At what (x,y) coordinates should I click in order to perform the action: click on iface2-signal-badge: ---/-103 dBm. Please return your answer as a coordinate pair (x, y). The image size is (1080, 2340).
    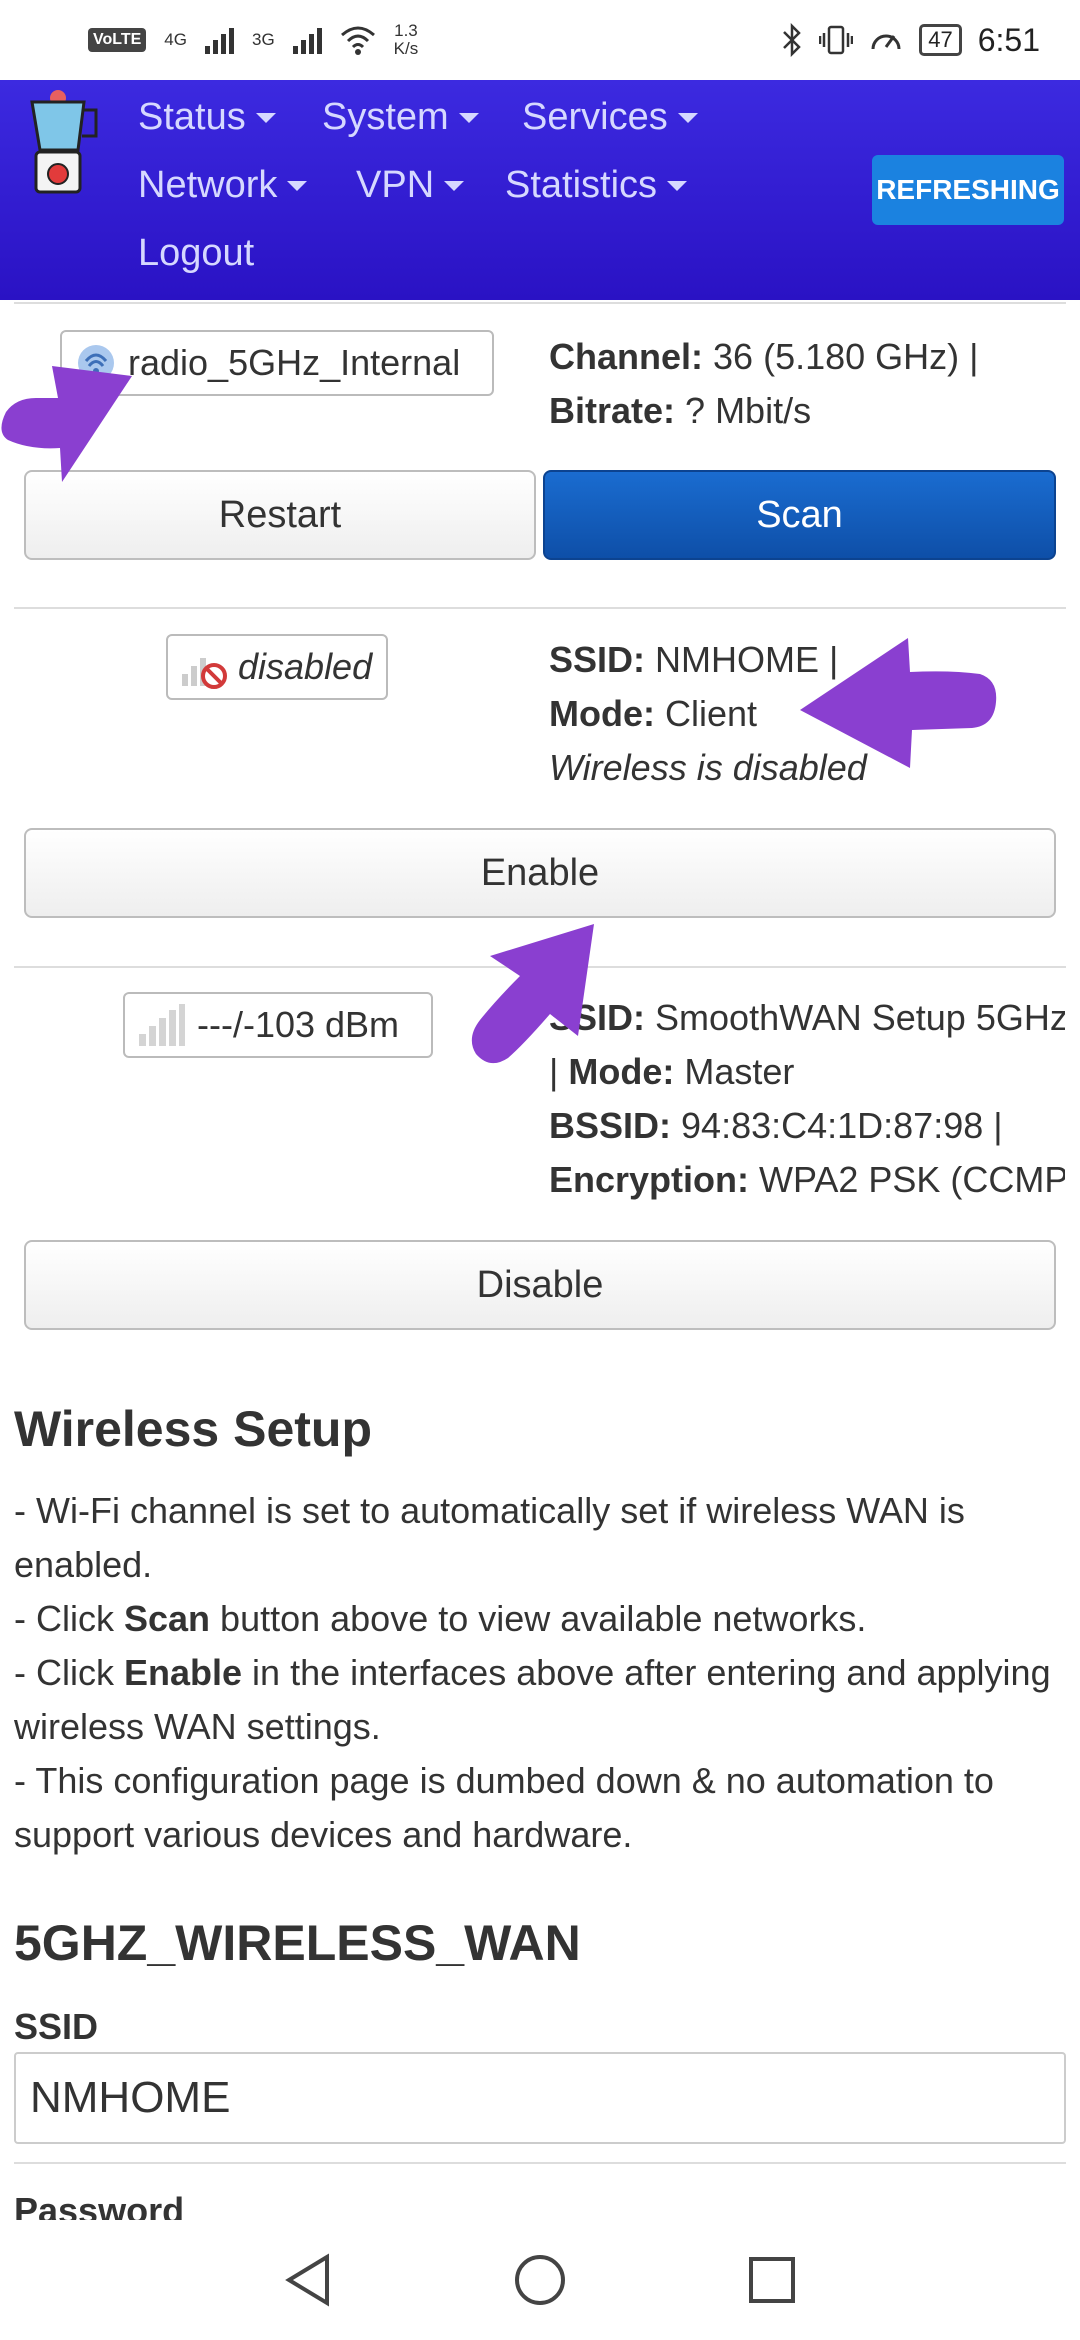
    Looking at the image, I should click on (278, 1025).